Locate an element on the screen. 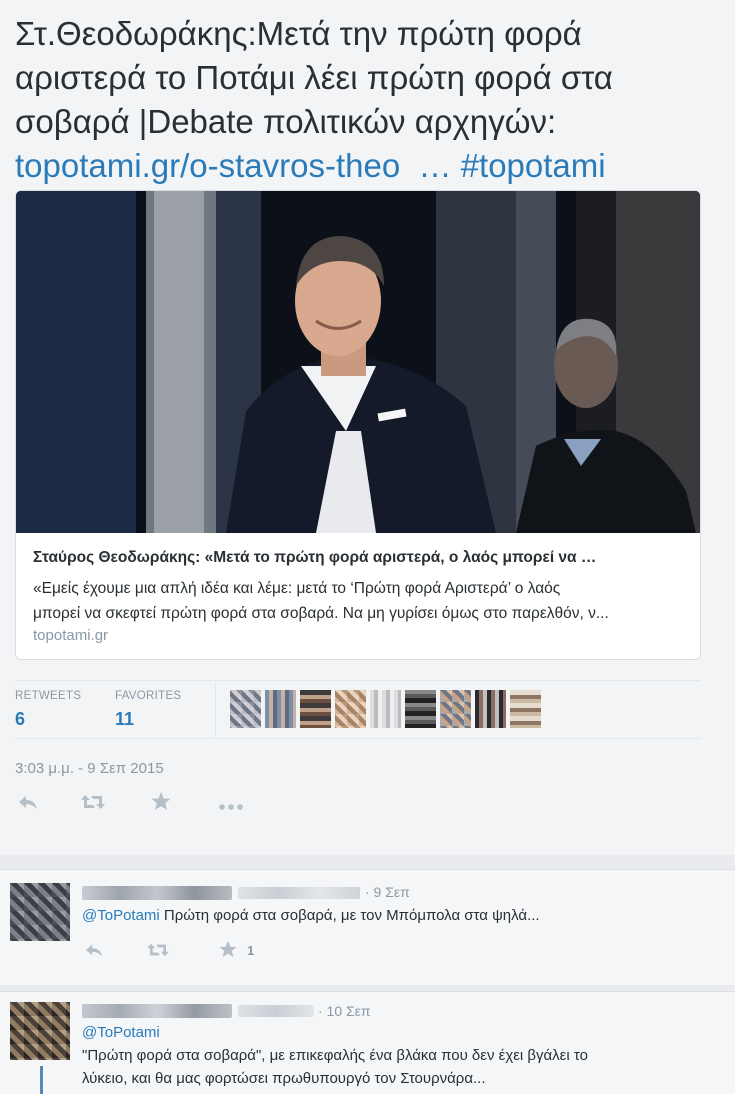 Image resolution: width=735 pixels, height=1094 pixels. hashtag-link: #topotami is located at coordinates (533, 165).